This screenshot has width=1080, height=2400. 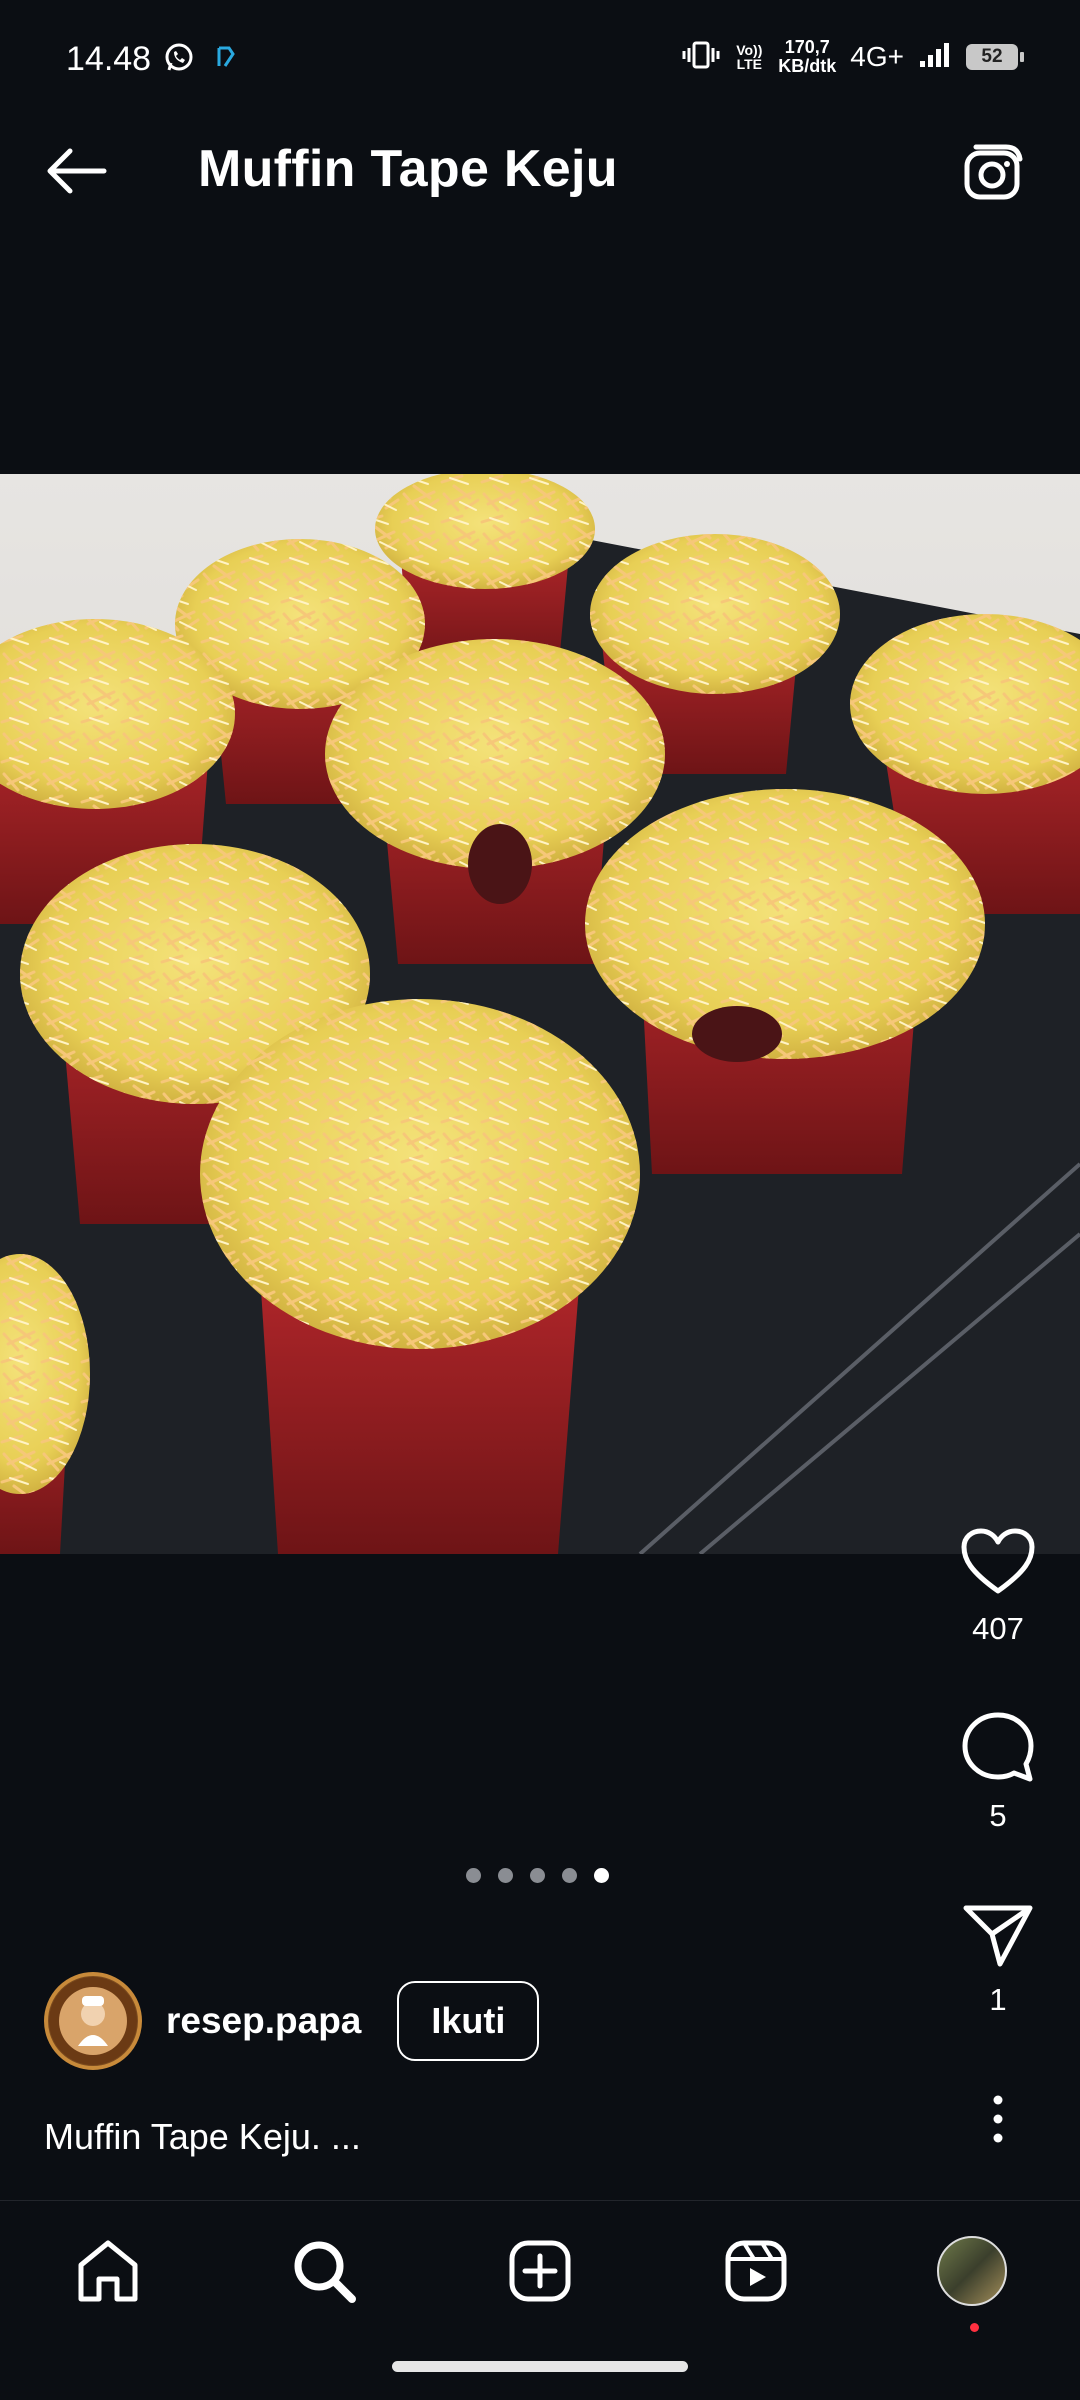 I want to click on search-icon, so click(x=325, y=2272).